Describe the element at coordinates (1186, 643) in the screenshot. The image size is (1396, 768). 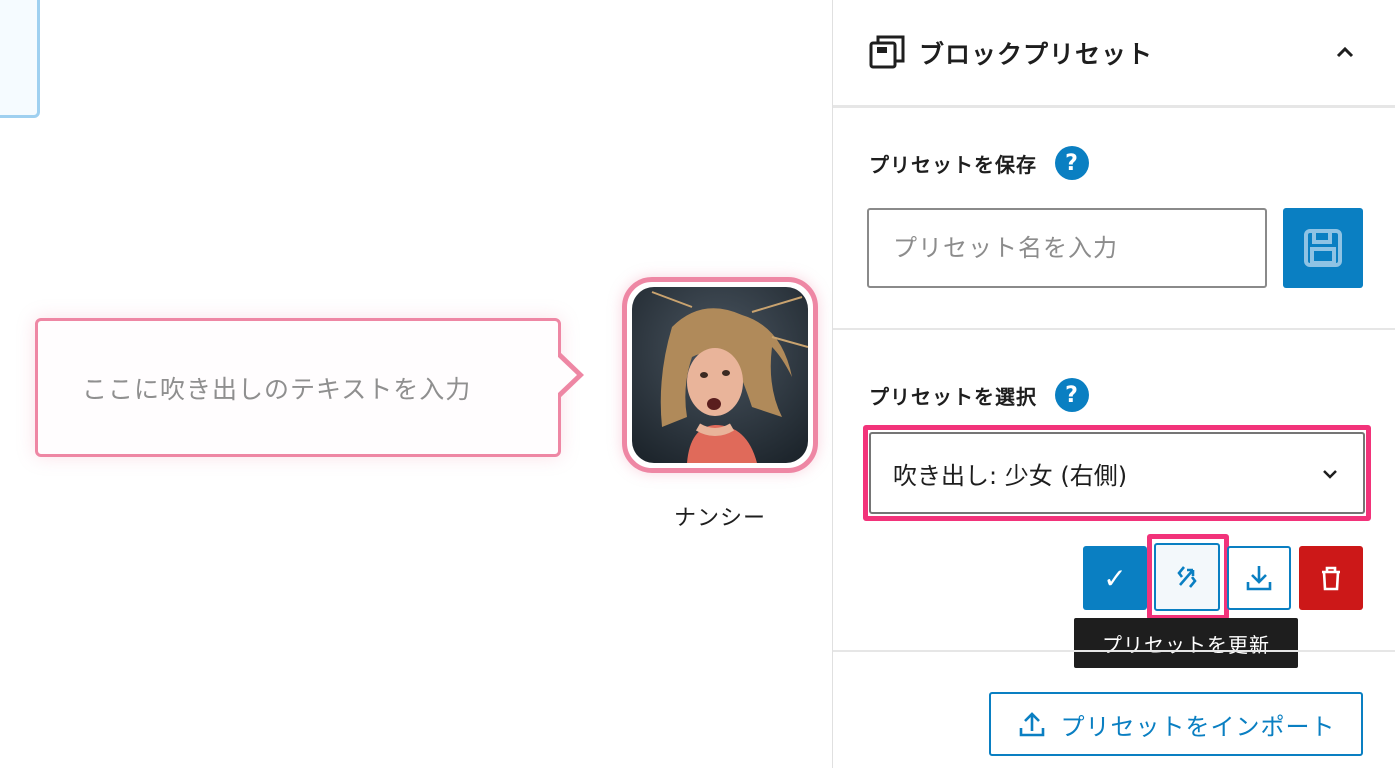
I see `update-tooltip: プリセットを更新` at that location.